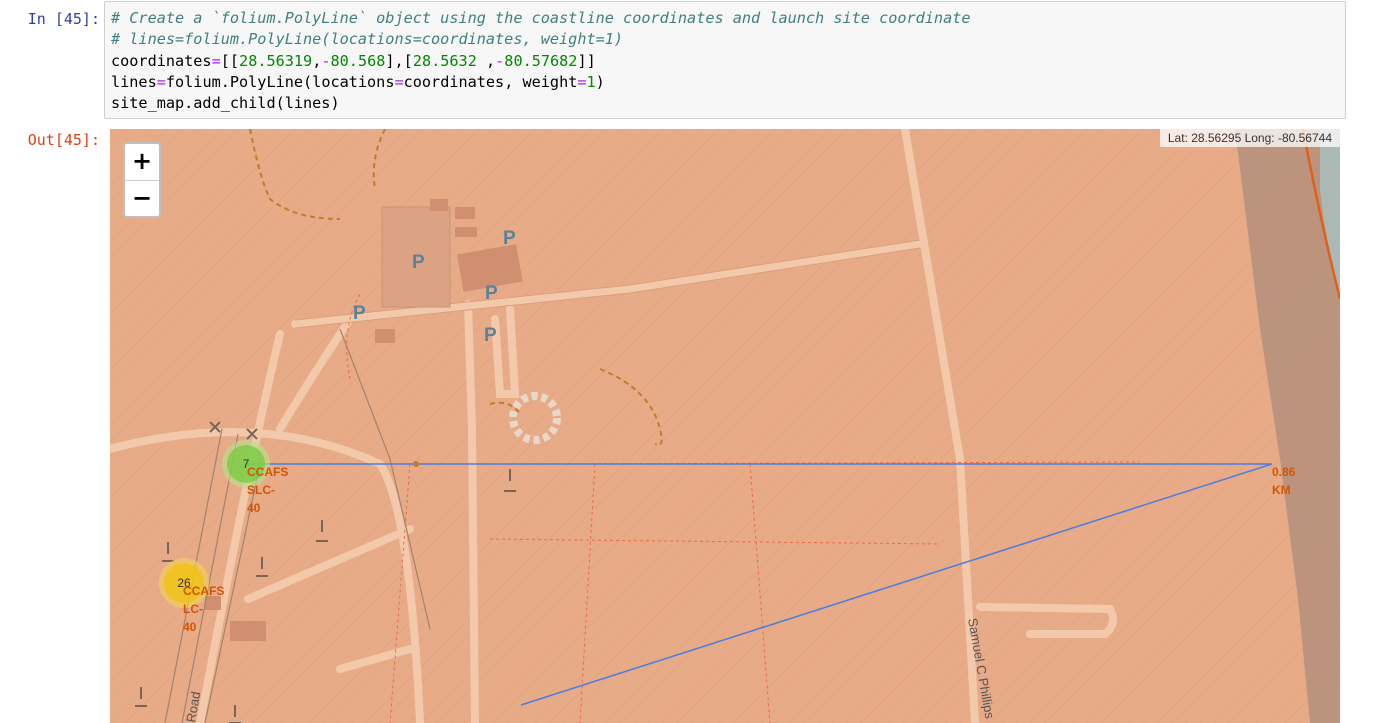 The image size is (1393, 723). I want to click on code-token: folium.PolyLine(locations, so click(280, 81).